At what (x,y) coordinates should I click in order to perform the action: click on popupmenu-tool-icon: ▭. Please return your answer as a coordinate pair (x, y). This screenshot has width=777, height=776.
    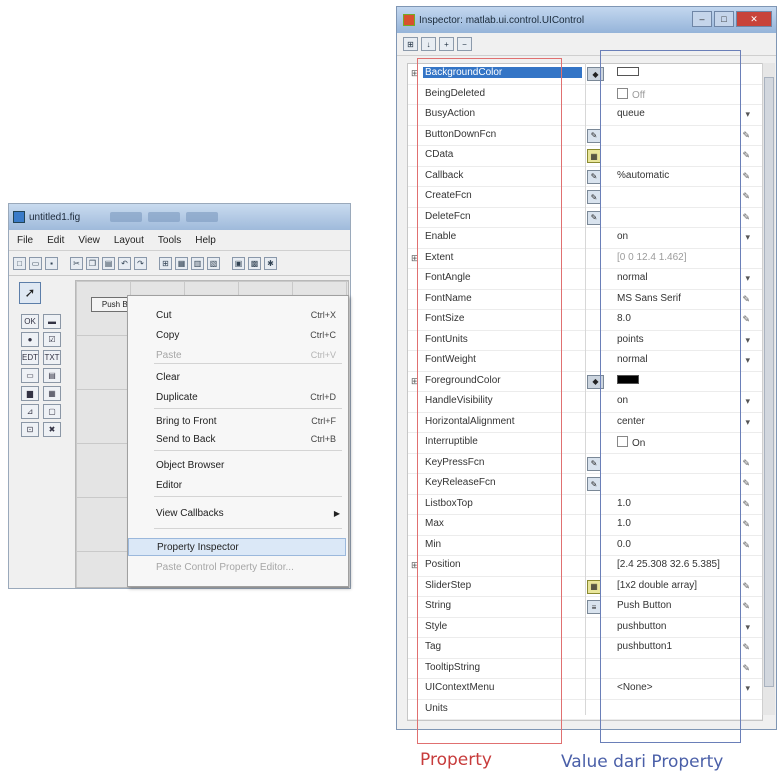
    Looking at the image, I should click on (30, 375).